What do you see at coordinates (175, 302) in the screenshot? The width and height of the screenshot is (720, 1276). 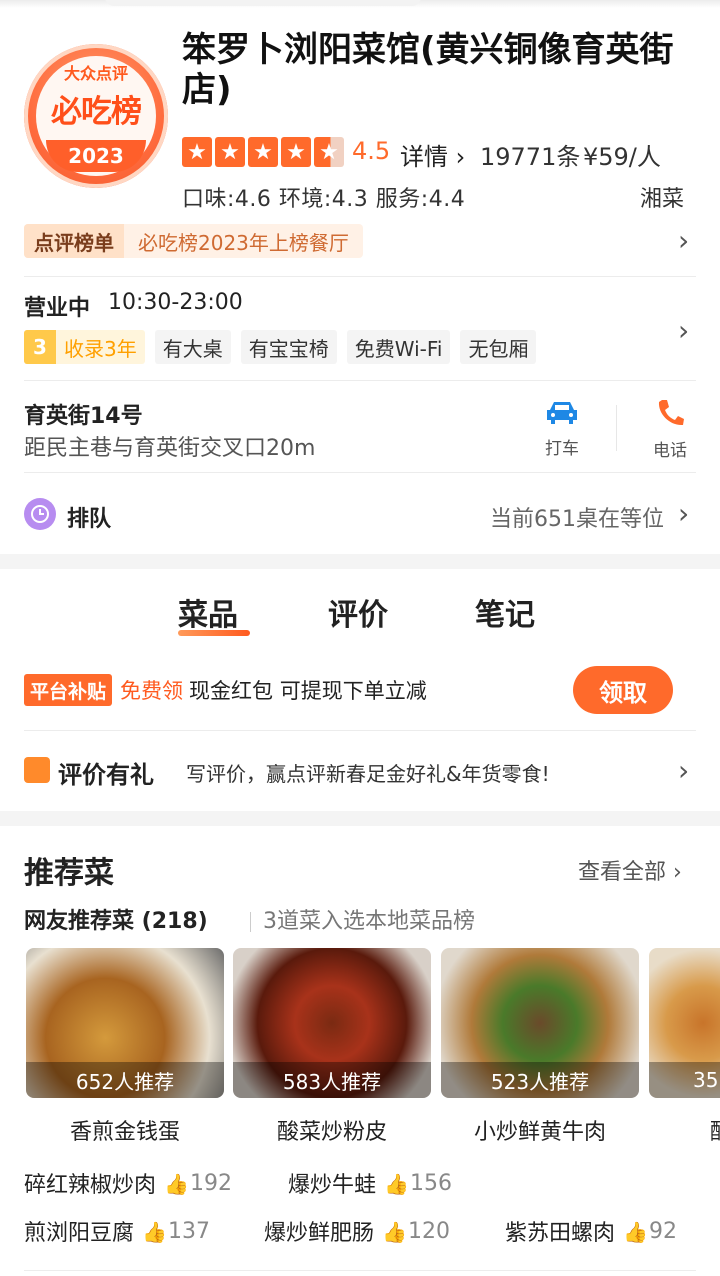 I see `business-hours: 10:30-23:00` at bounding box center [175, 302].